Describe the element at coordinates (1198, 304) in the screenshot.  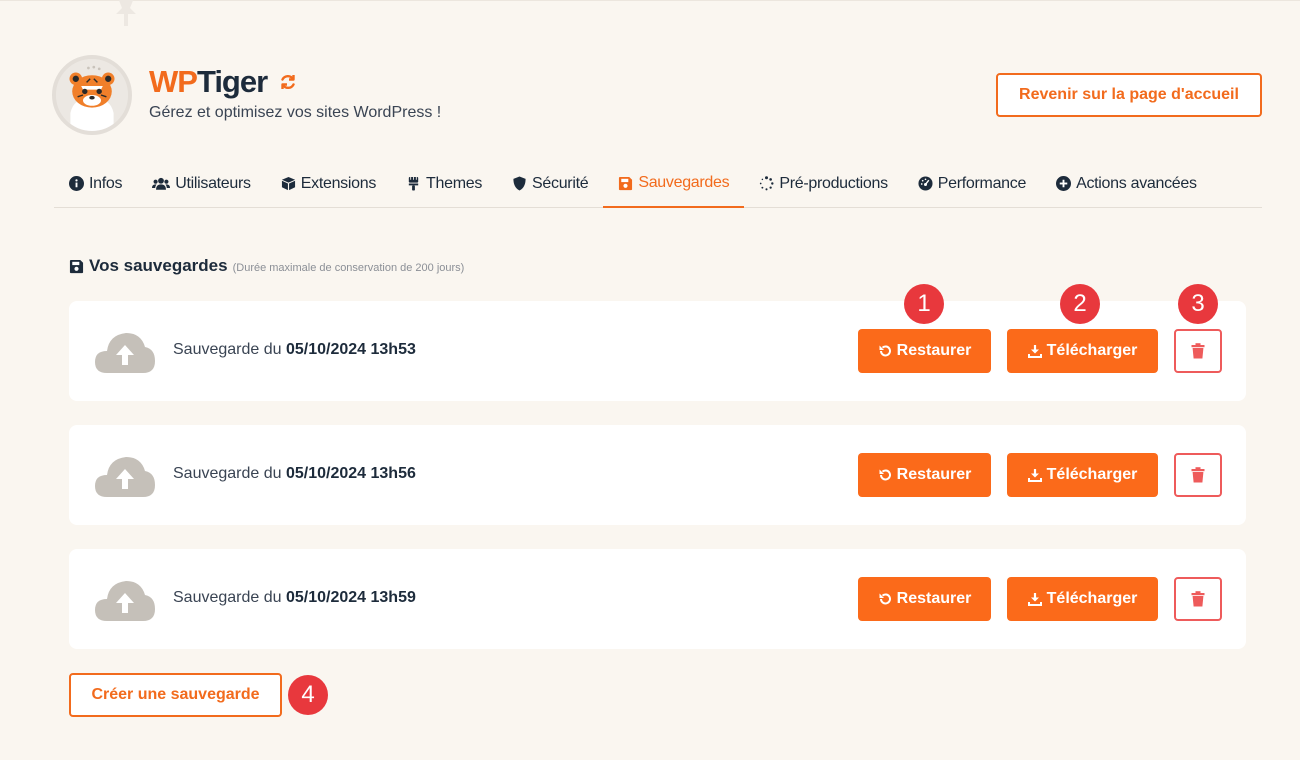
I see `callout-badge-3: 3` at that location.